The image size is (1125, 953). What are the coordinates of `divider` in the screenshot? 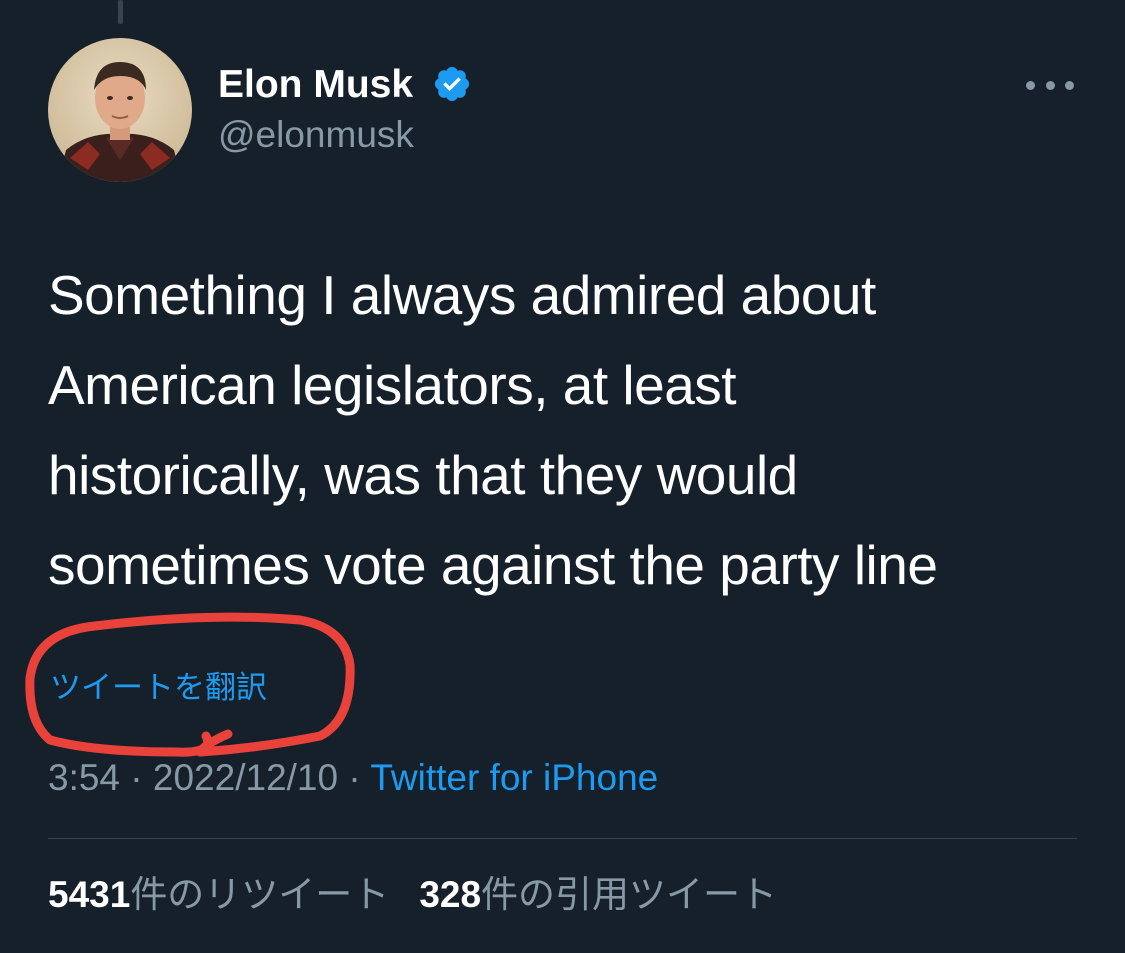 It's located at (562, 838).